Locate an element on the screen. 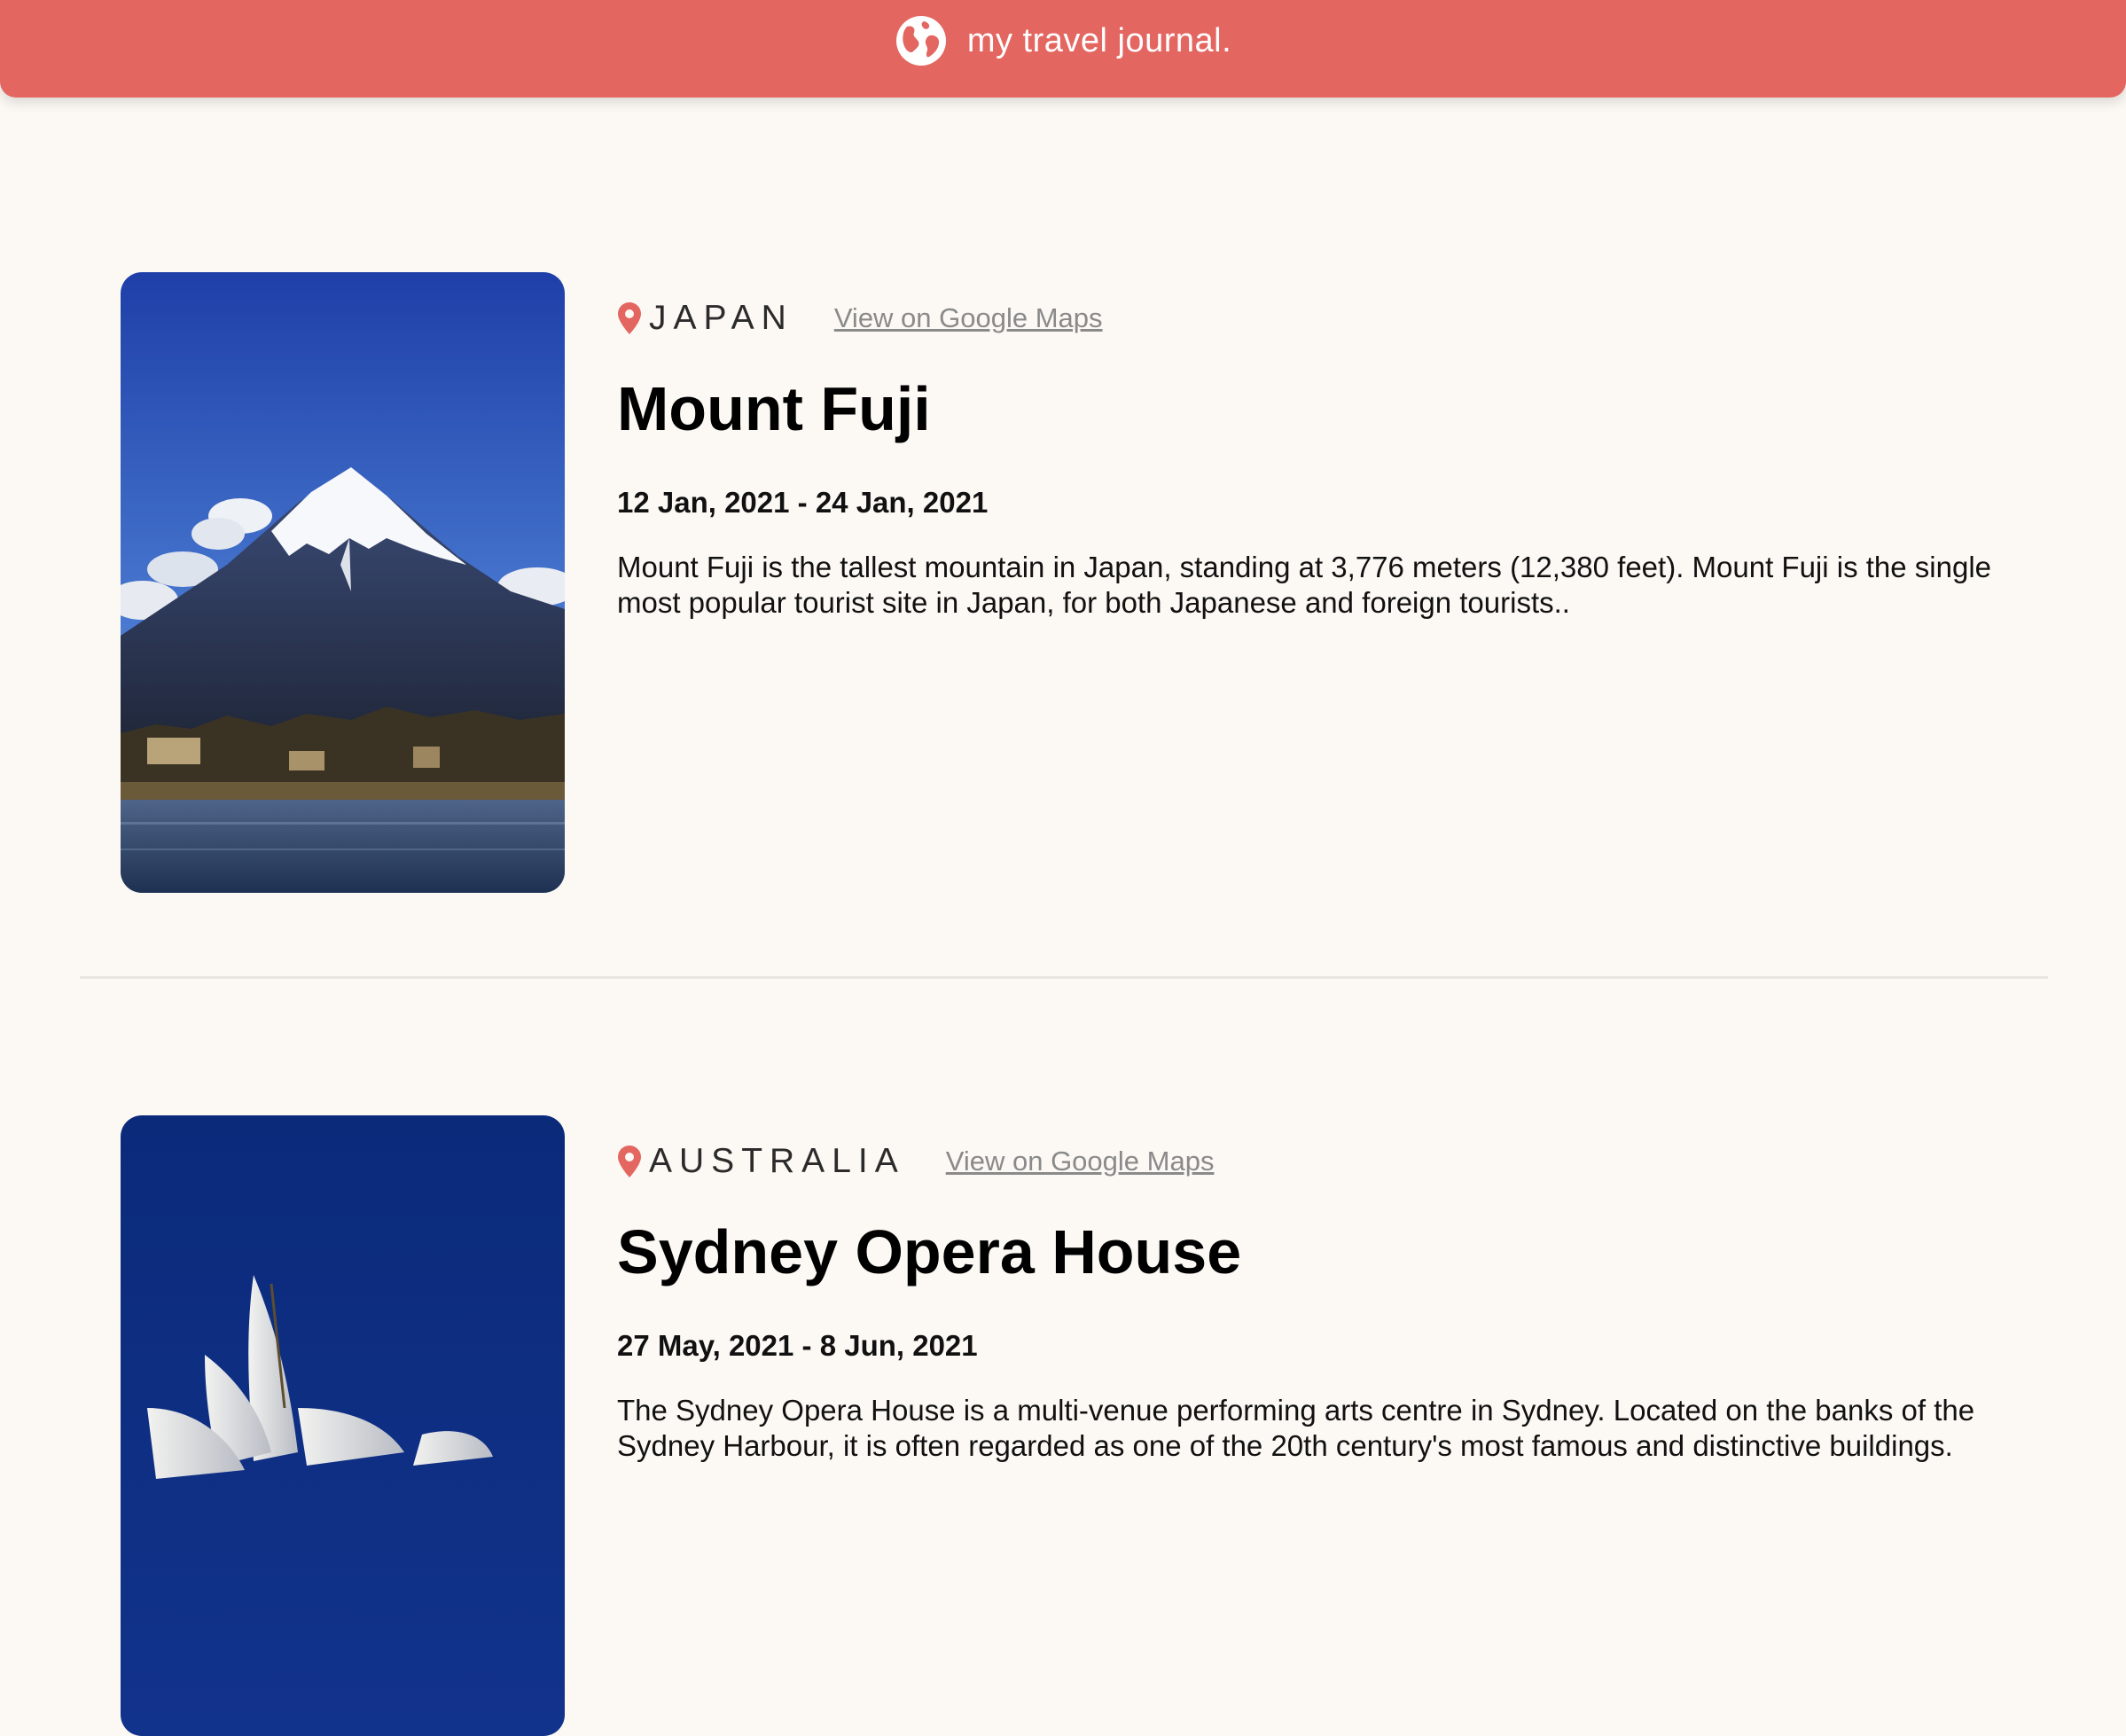 The width and height of the screenshot is (2126, 1736). country-label: JAPAN is located at coordinates (721, 318).